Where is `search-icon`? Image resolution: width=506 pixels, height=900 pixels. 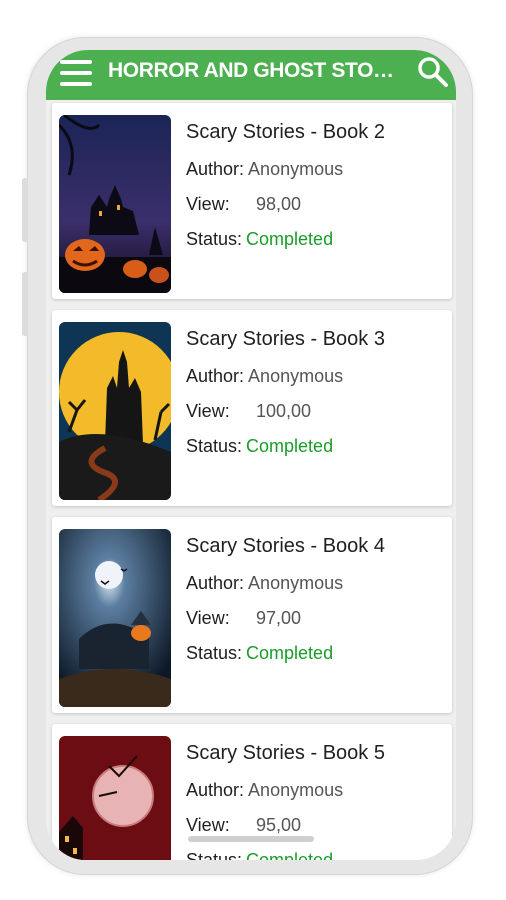
search-icon is located at coordinates (433, 72).